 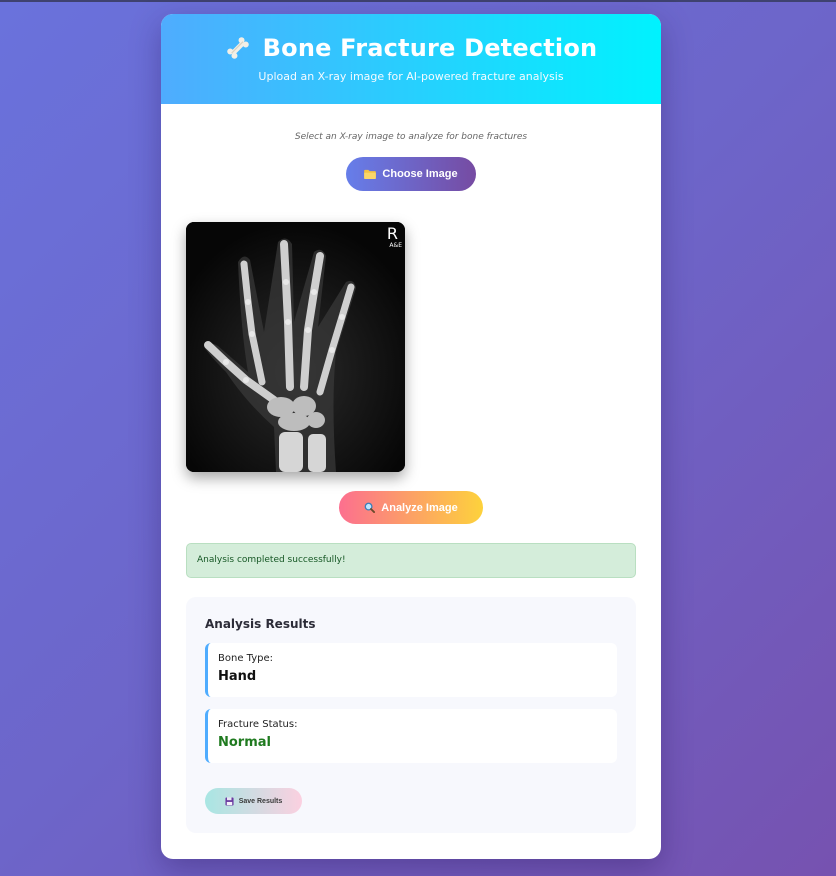 I want to click on title-row: Bone Fracture Detection, so click(x=411, y=38).